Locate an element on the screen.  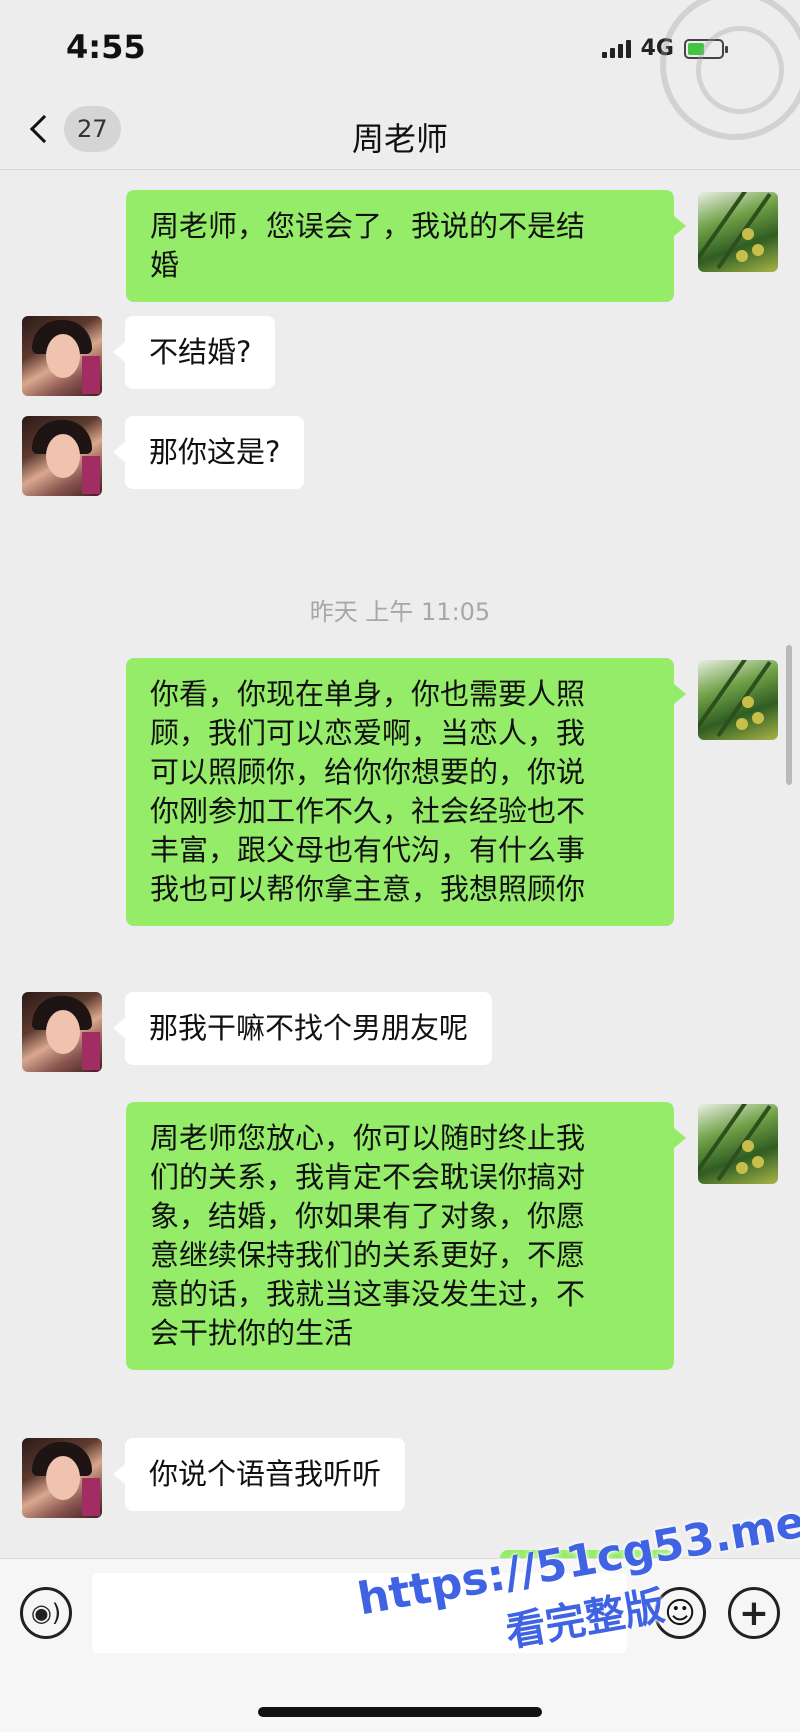
chat-header: 27 周老师 is located at coordinates (400, 133).